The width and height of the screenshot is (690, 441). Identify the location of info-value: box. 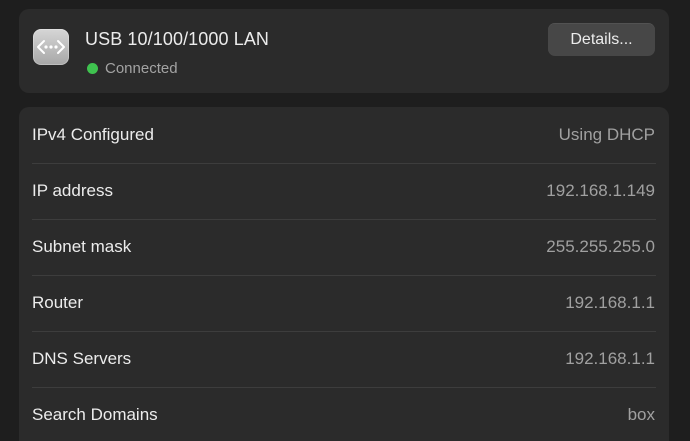
(641, 414).